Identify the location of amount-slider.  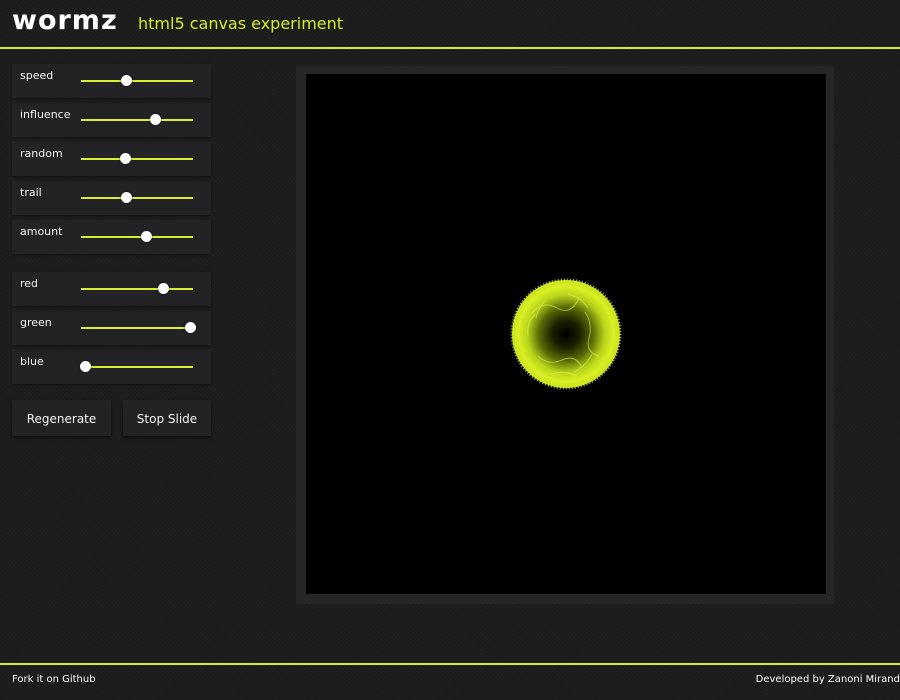
(137, 237).